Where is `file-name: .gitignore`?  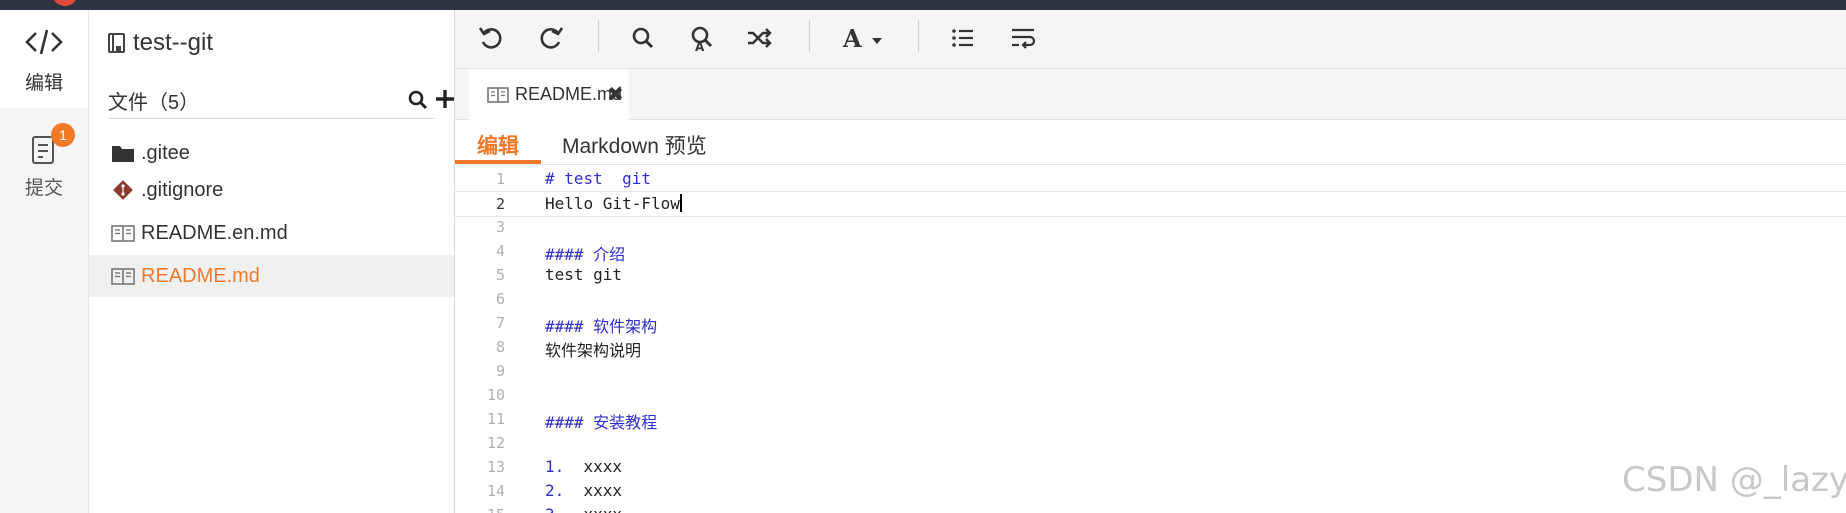 file-name: .gitignore is located at coordinates (182, 190).